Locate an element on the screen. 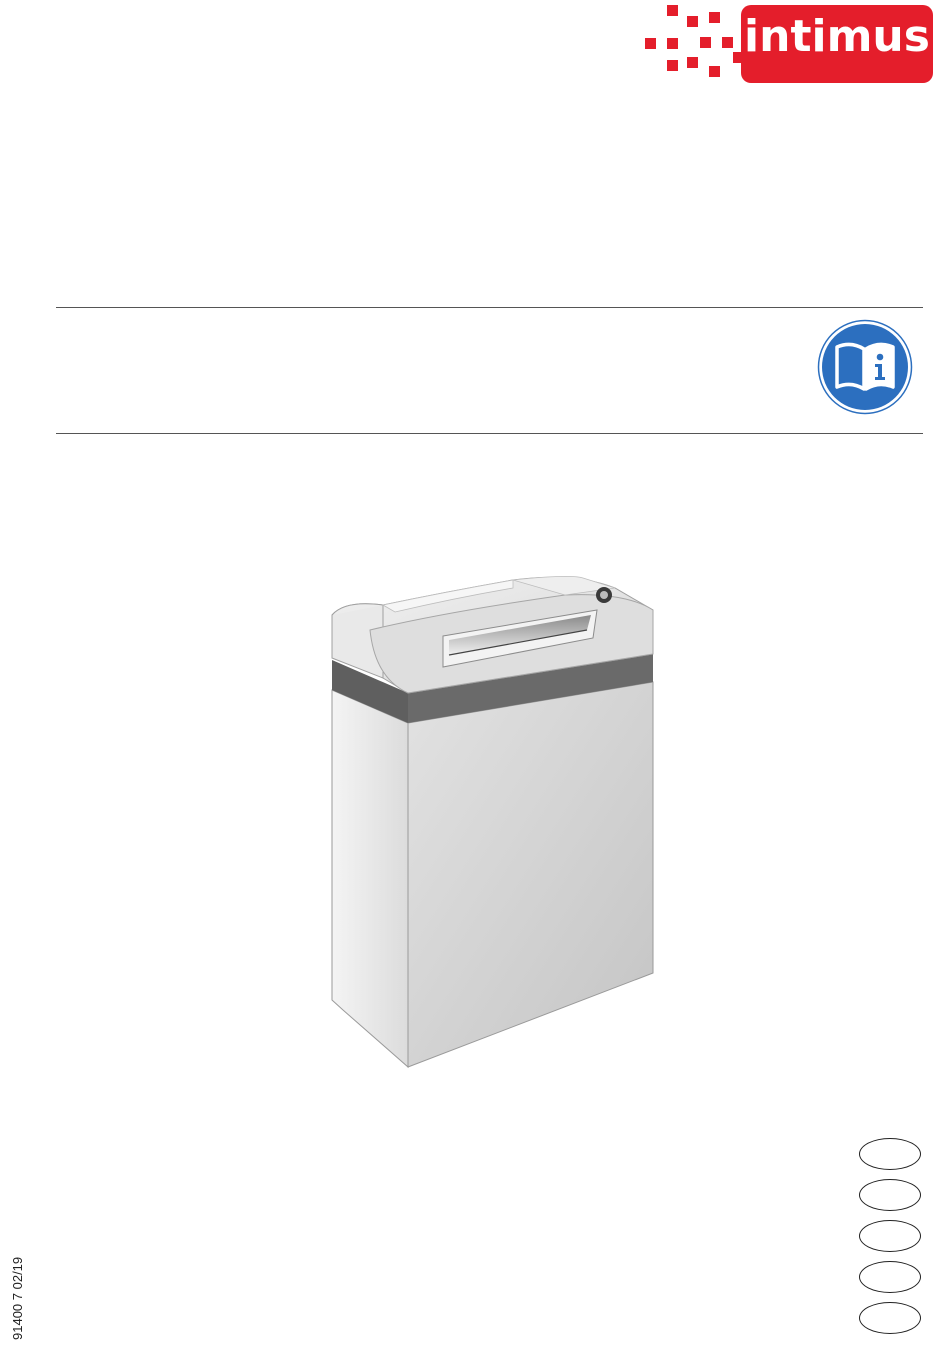  language-markers is located at coordinates (892, 1238).